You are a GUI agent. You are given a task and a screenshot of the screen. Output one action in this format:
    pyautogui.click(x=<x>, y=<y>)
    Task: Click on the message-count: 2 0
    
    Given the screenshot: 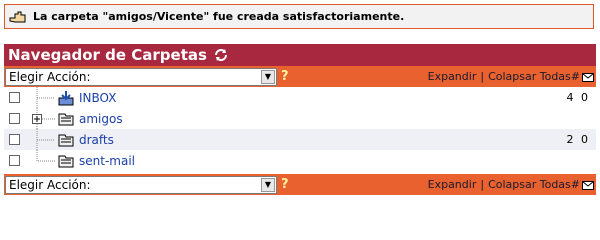 What is the action you would take?
    pyautogui.click(x=578, y=139)
    